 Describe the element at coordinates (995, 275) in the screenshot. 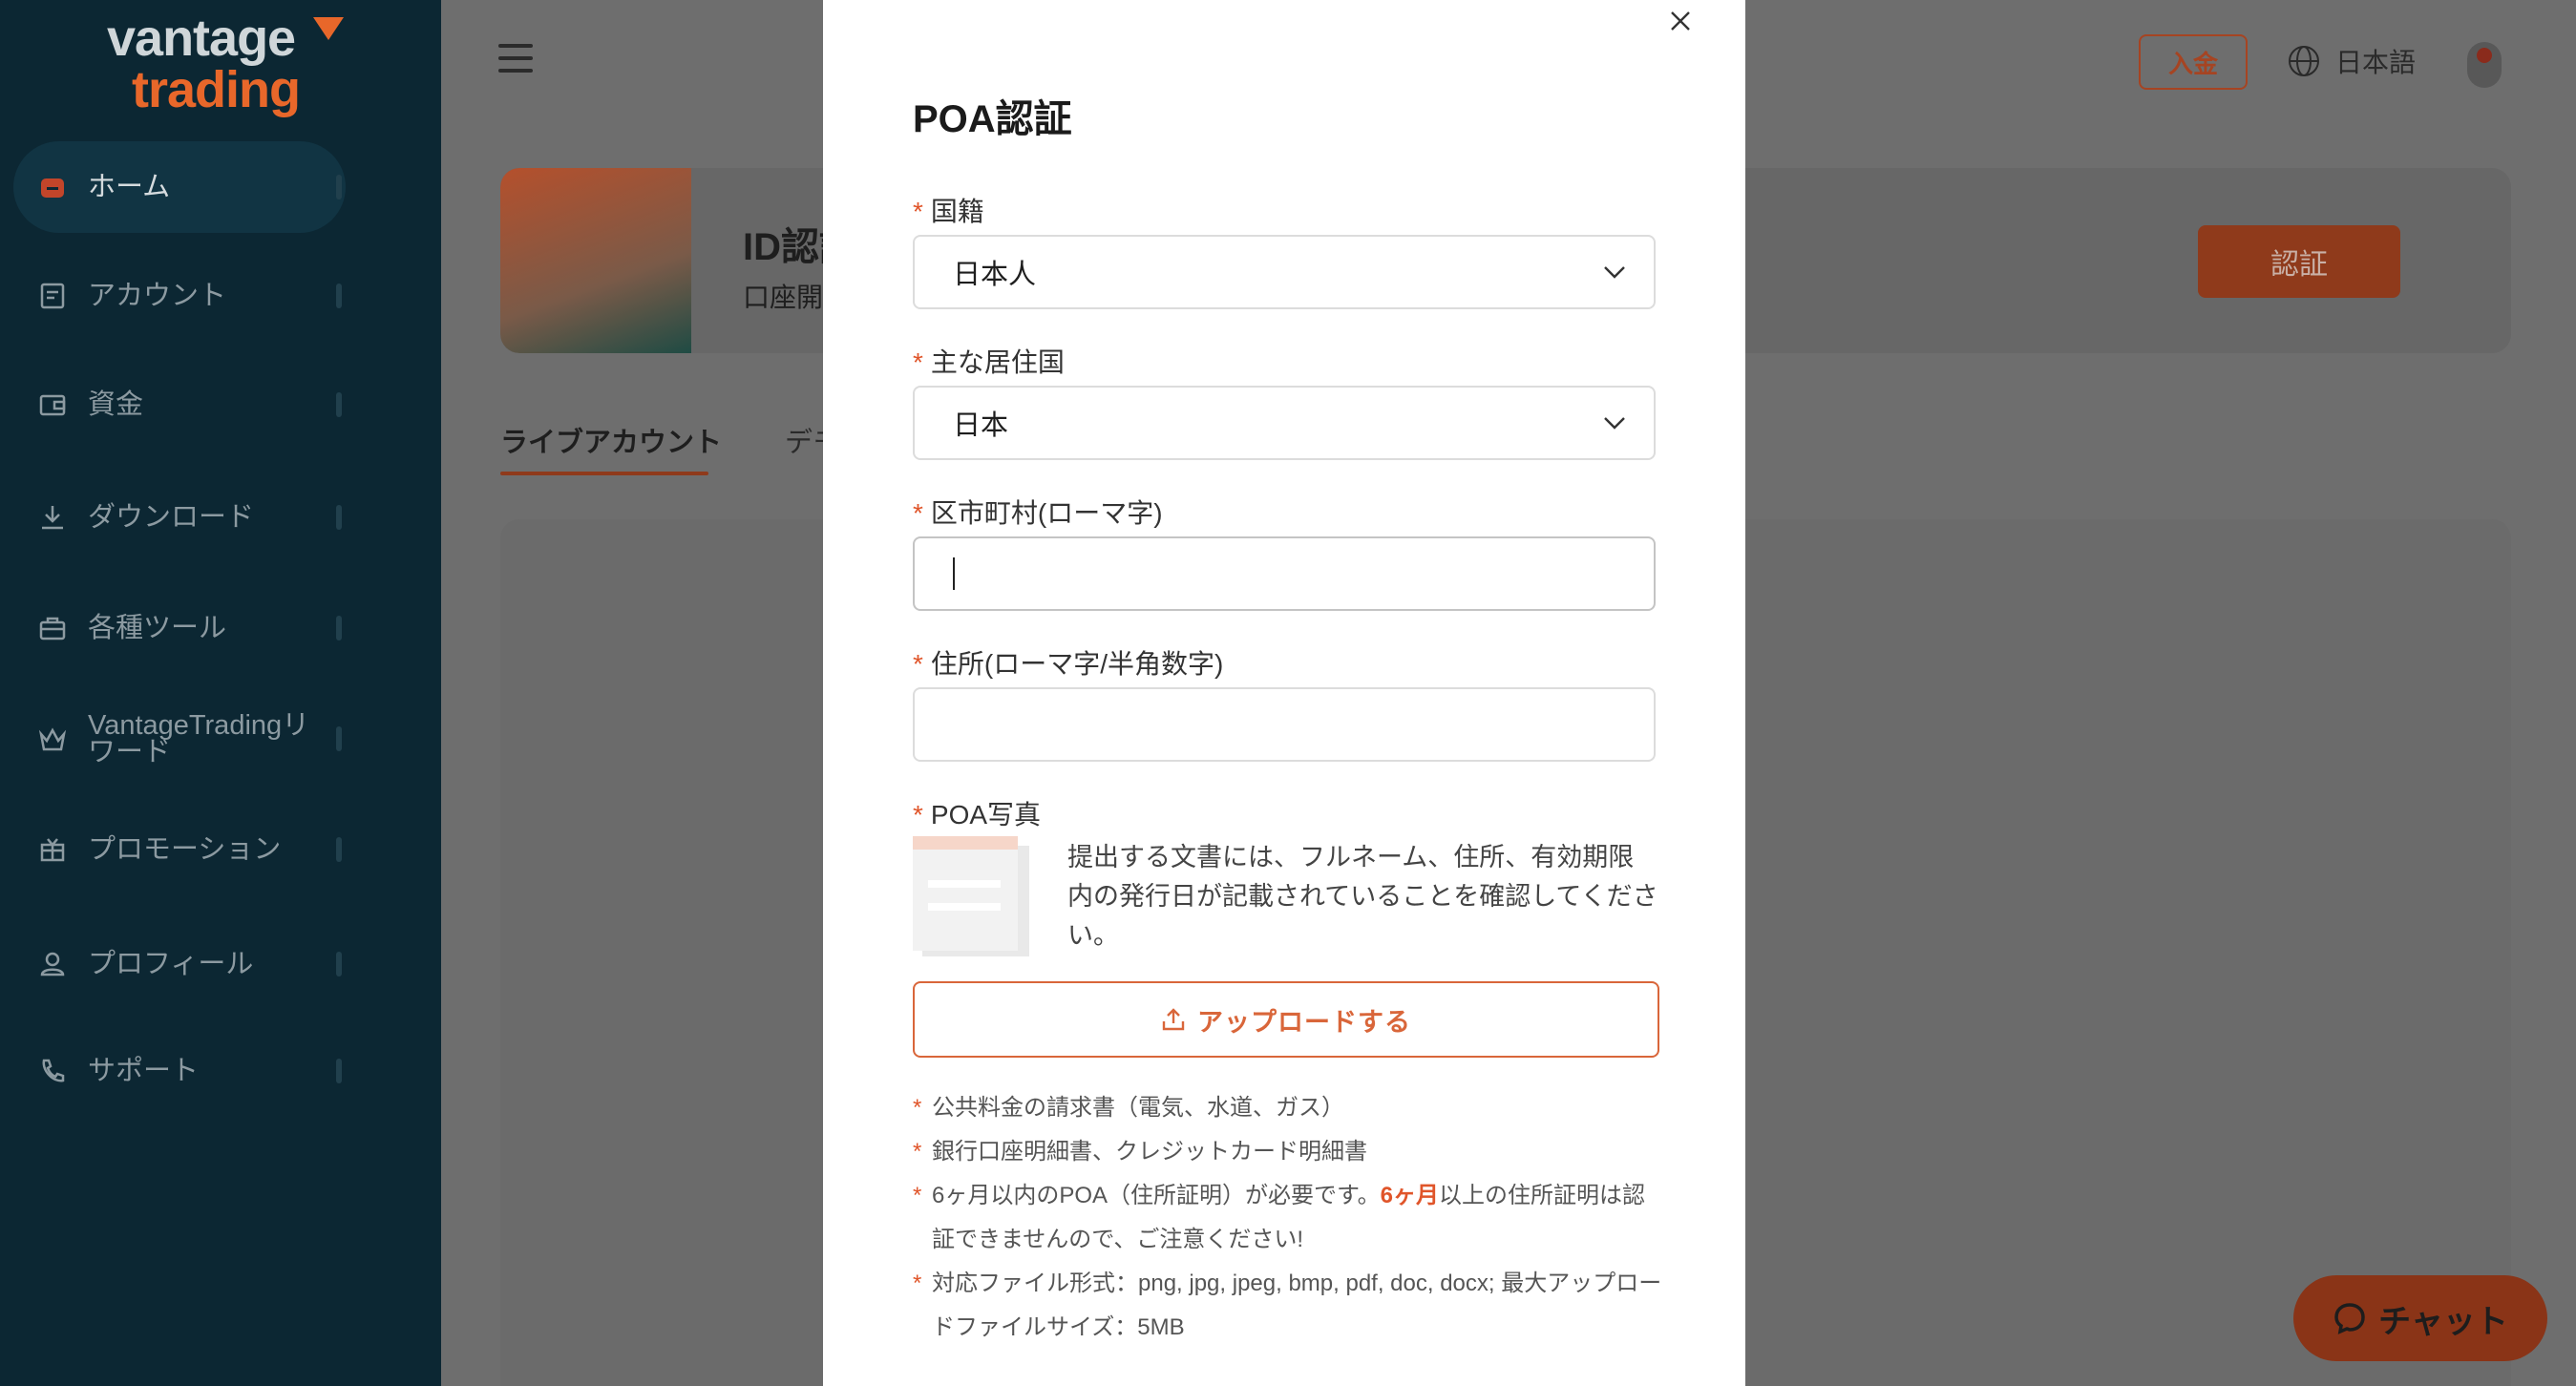

I see `nationality-value: 日本人` at that location.